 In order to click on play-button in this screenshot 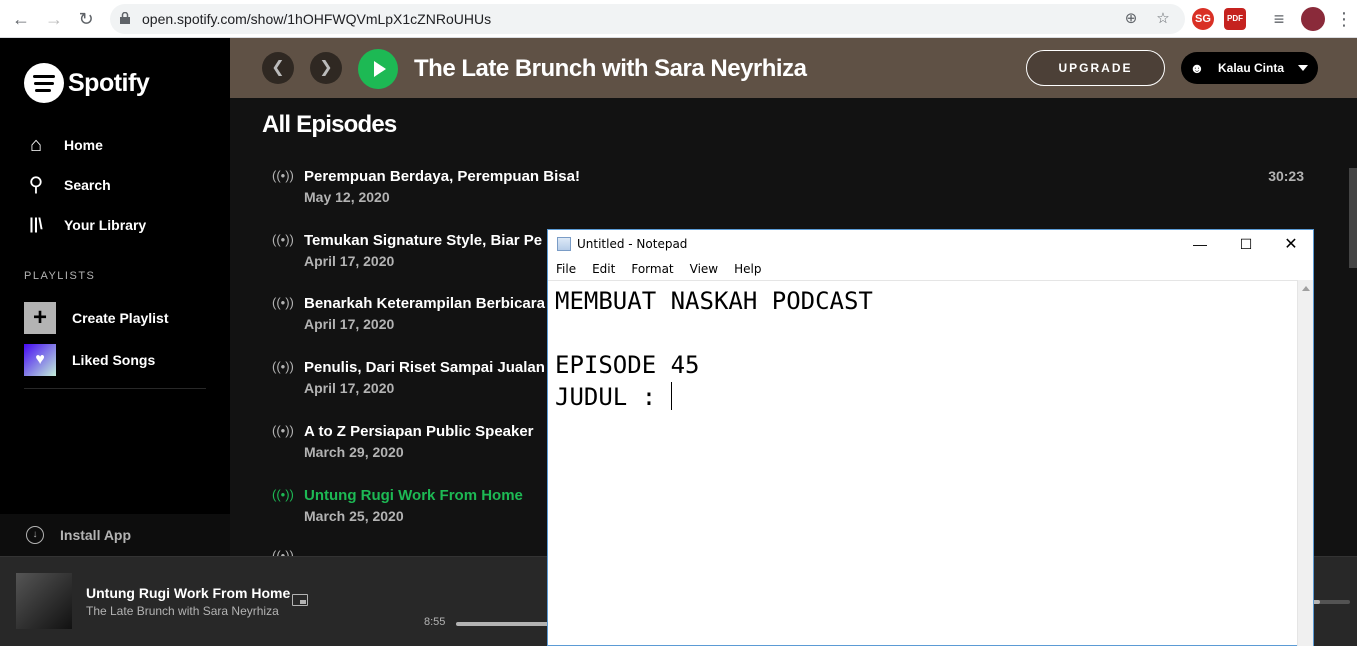, I will do `click(378, 69)`.